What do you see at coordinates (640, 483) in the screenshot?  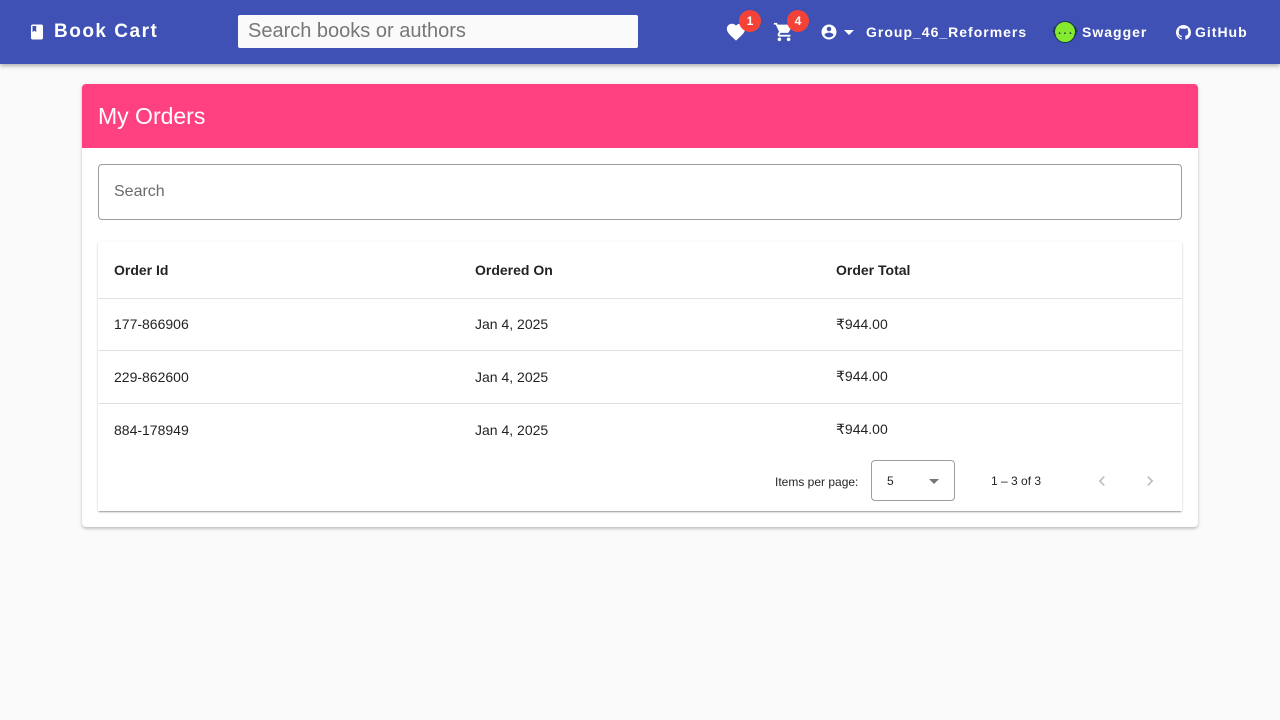 I see `paginator: Items per page: 5 1 – 3 of 3` at bounding box center [640, 483].